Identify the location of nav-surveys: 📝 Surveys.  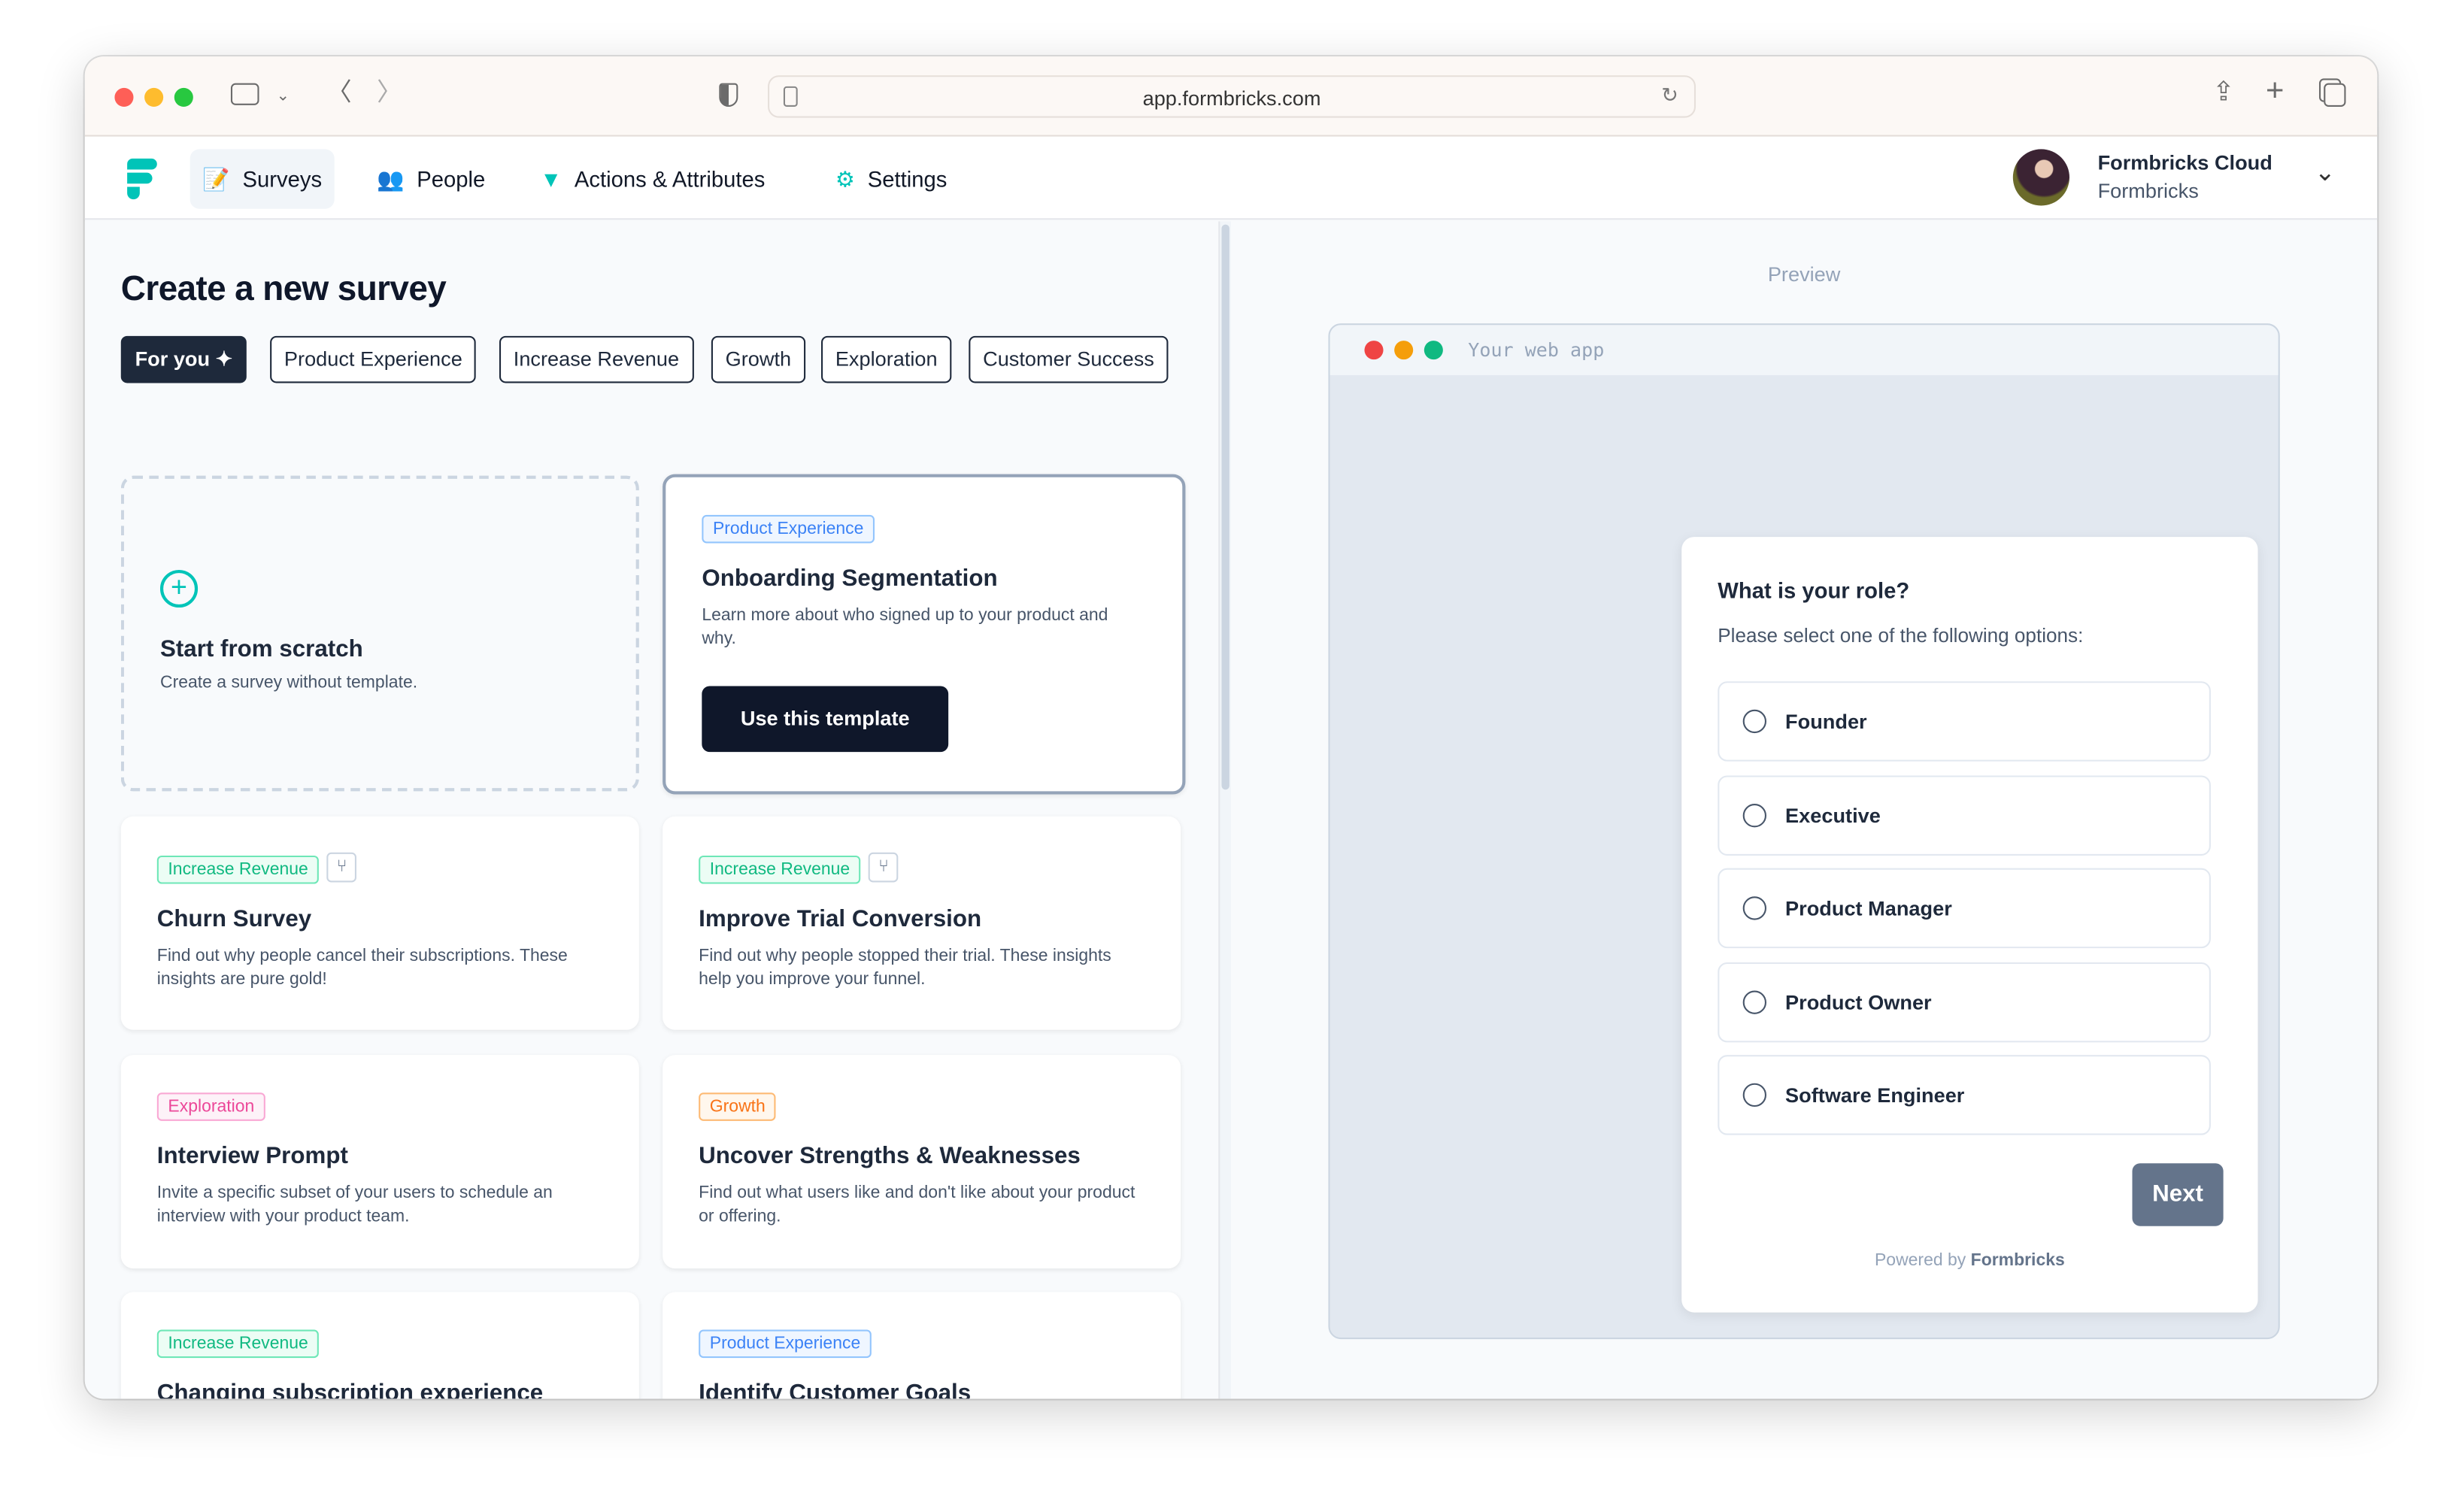
(262, 179).